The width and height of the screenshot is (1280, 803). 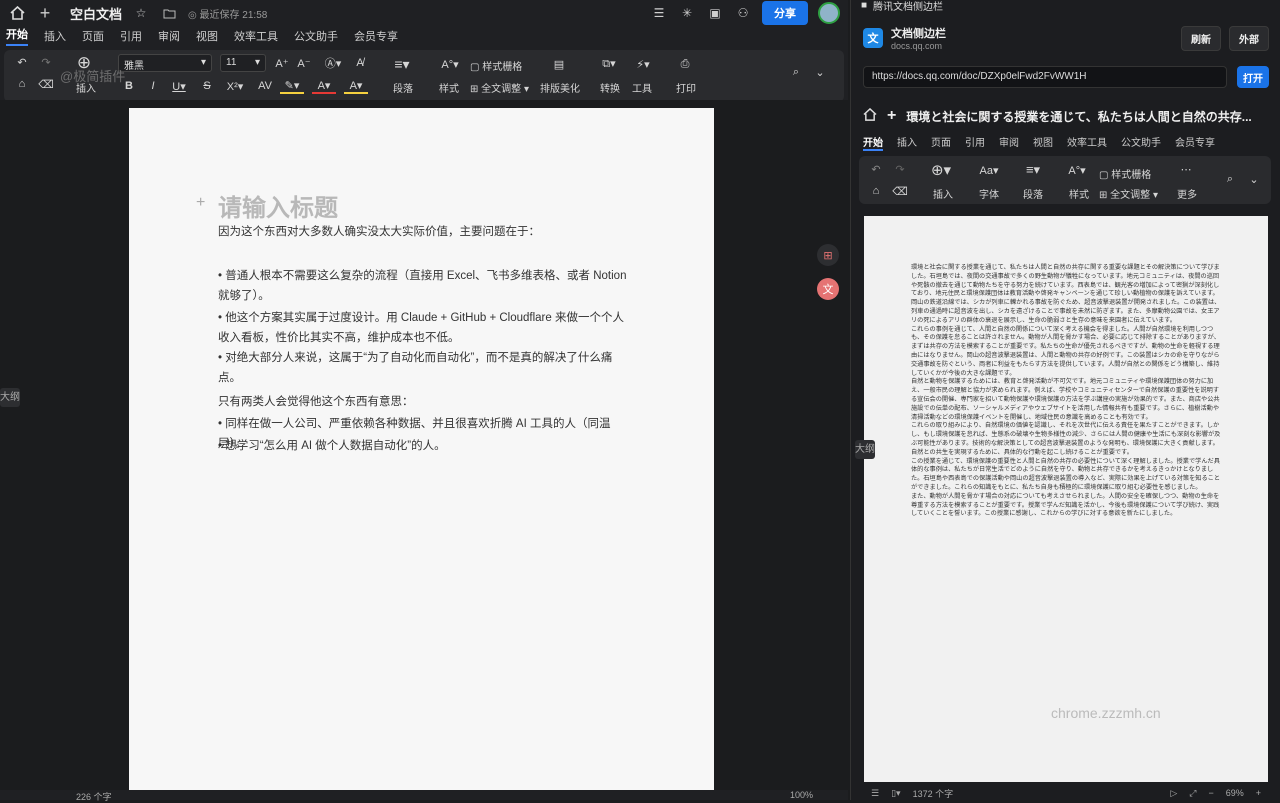 What do you see at coordinates (141, 13) in the screenshot?
I see `star-icon: ☆` at bounding box center [141, 13].